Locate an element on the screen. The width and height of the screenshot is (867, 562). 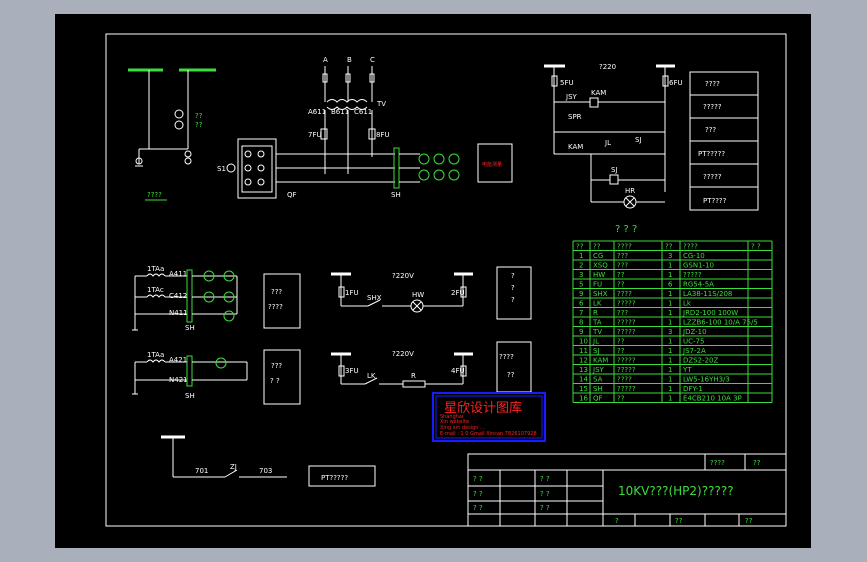
drawing-title: 10KV???(HP2)????? is located at coordinates (676, 491).